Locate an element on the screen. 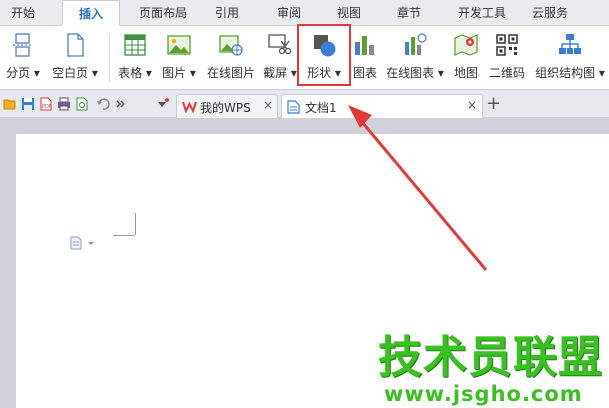  page-break-button: 分页 ▾ is located at coordinates (23, 58).